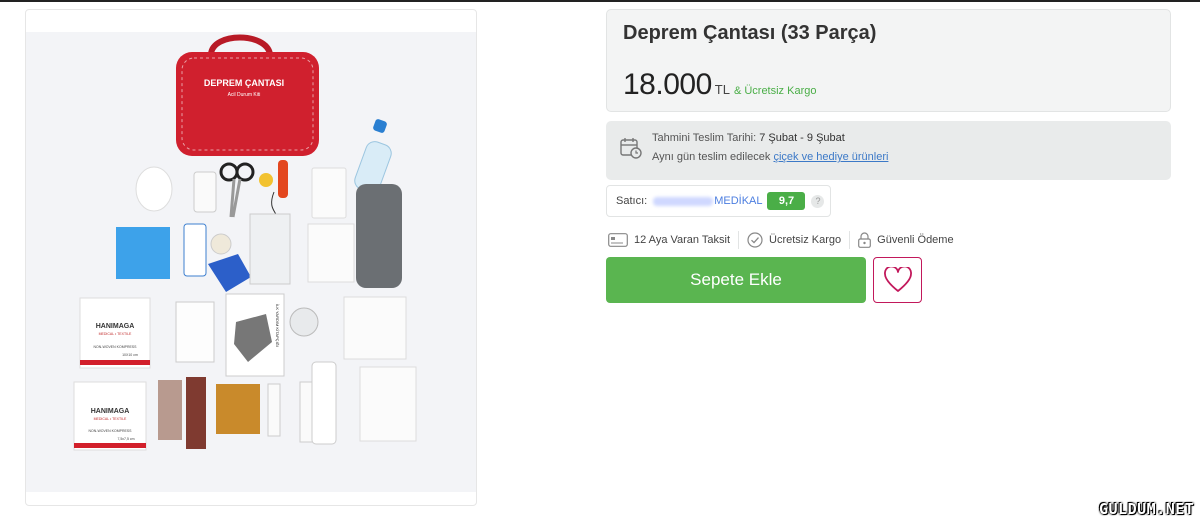 This screenshot has height=522, width=1200. What do you see at coordinates (1147, 509) in the screenshot?
I see `site-watermark: GULDUM.NET` at bounding box center [1147, 509].